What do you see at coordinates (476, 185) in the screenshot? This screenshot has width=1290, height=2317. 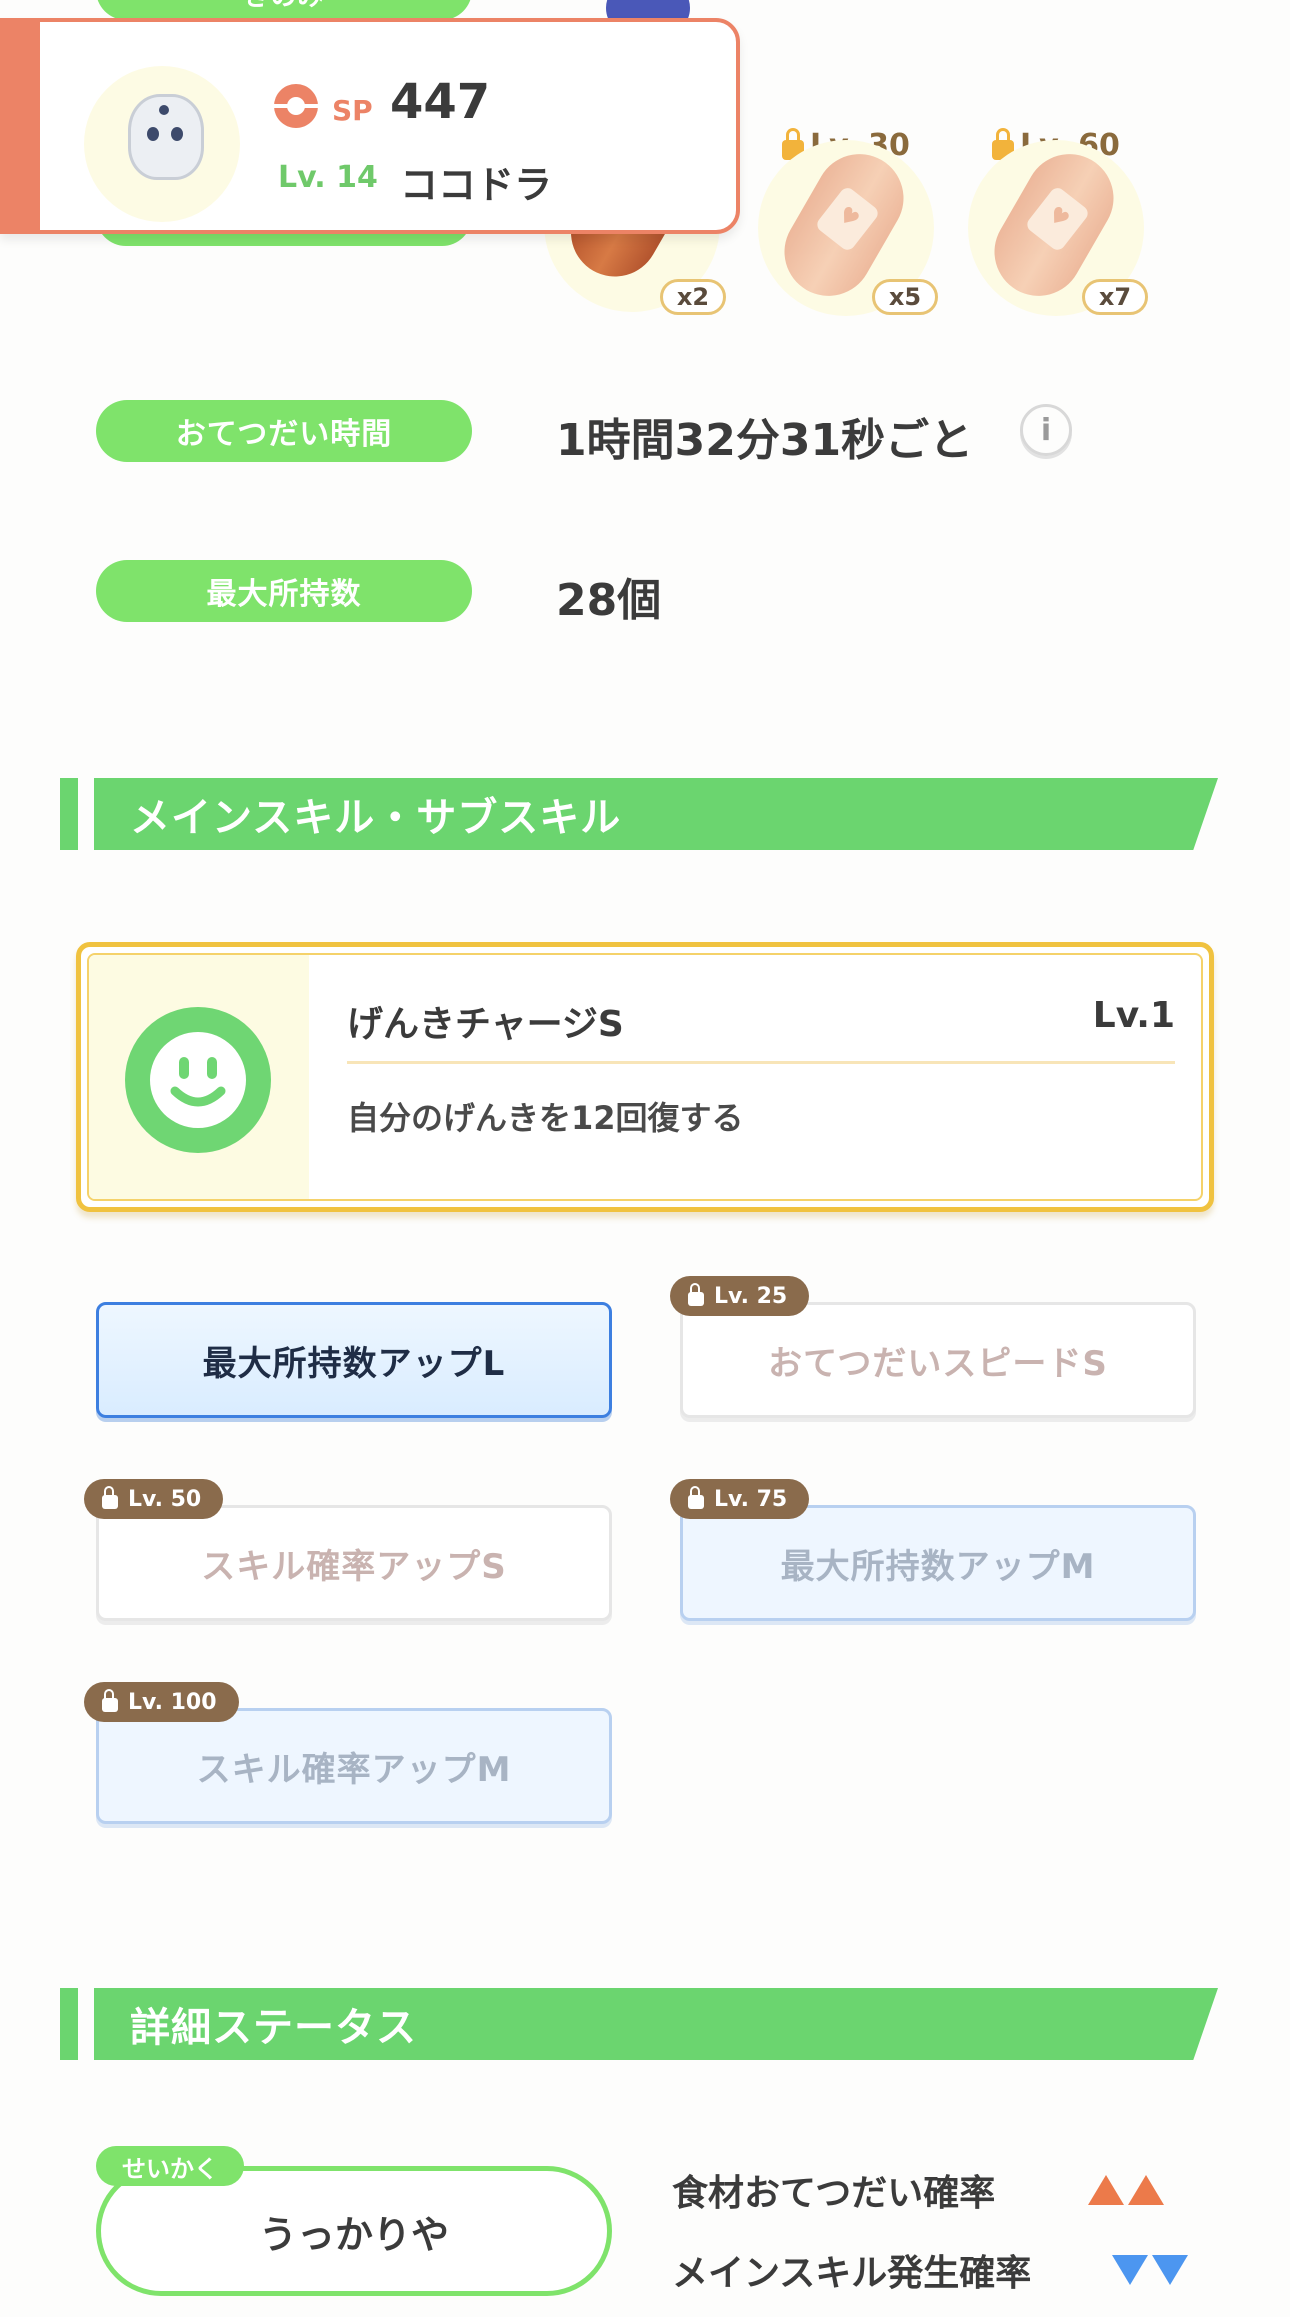 I see `pokemon-name: ココドラ` at bounding box center [476, 185].